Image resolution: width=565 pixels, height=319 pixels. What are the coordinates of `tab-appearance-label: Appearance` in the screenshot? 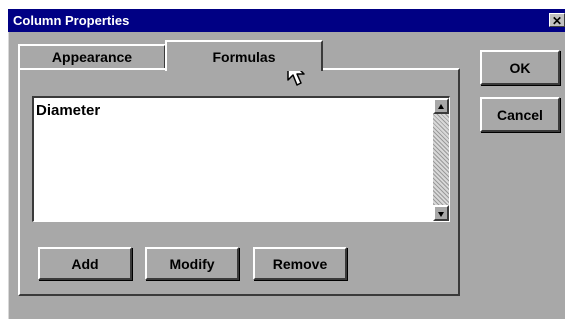 It's located at (92, 57).